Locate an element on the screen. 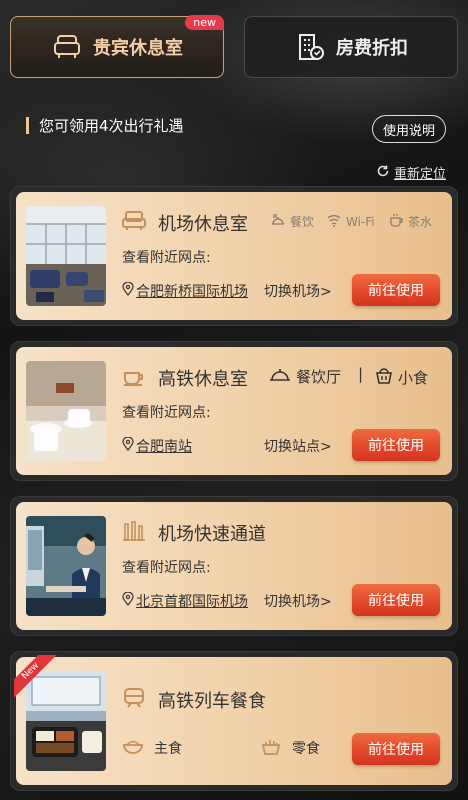 This screenshot has height=800, width=468. relocate-button: 重新定位 is located at coordinates (411, 172).